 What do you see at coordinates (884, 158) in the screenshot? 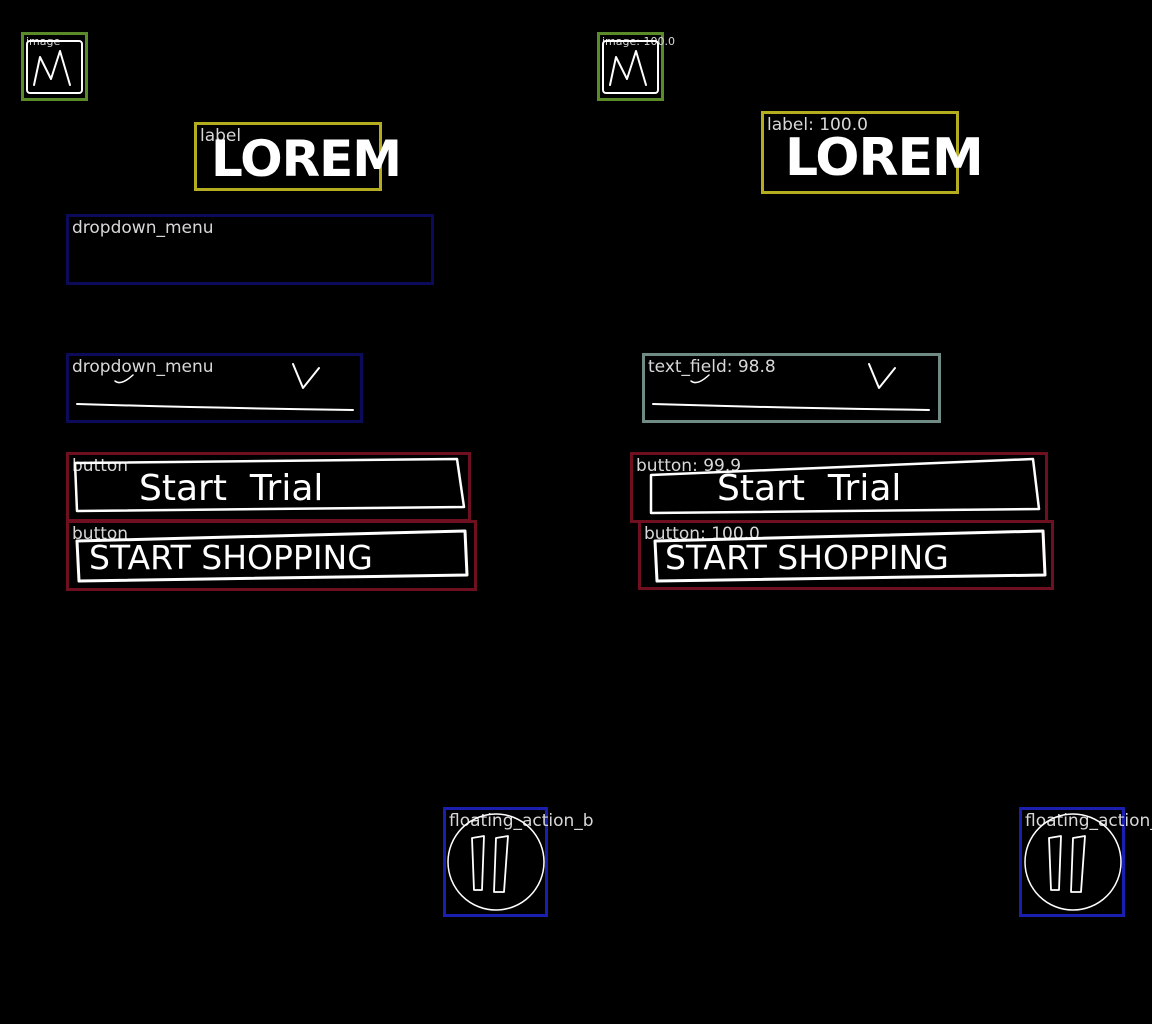
I see `right-label-text: LOREM` at bounding box center [884, 158].